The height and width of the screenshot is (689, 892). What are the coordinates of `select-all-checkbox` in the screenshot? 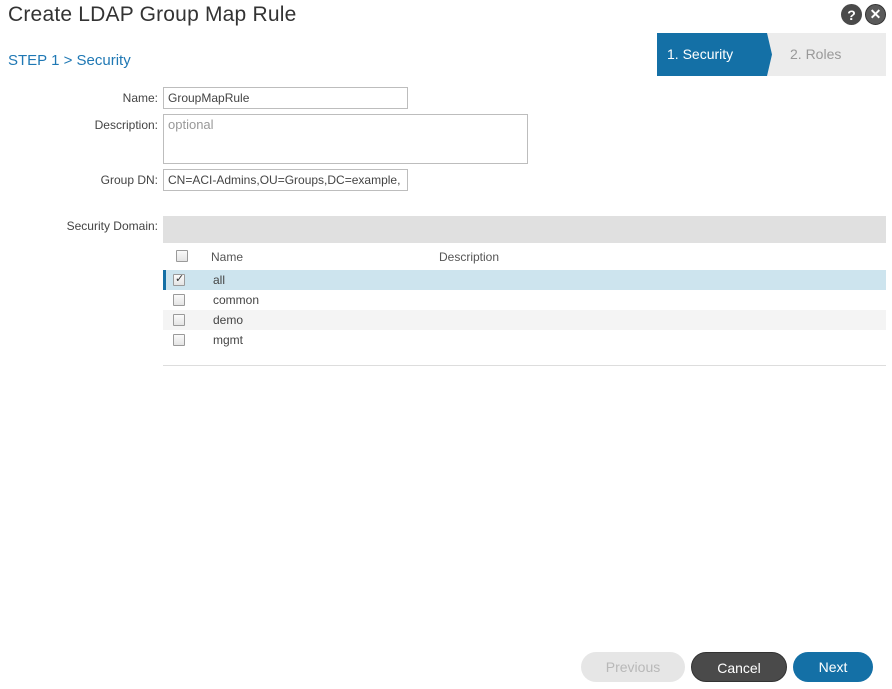 It's located at (182, 256).